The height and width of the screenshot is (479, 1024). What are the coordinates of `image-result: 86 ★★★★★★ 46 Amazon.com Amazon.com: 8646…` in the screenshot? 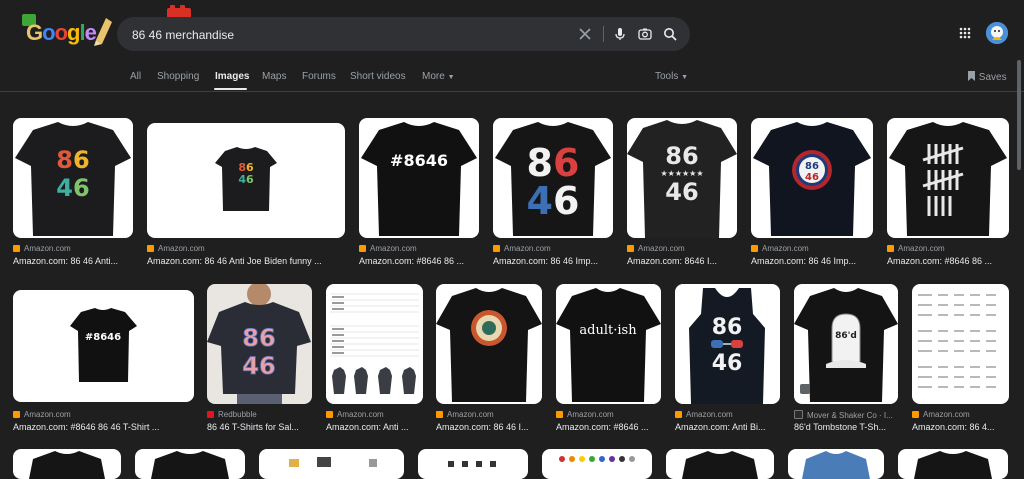 It's located at (682, 193).